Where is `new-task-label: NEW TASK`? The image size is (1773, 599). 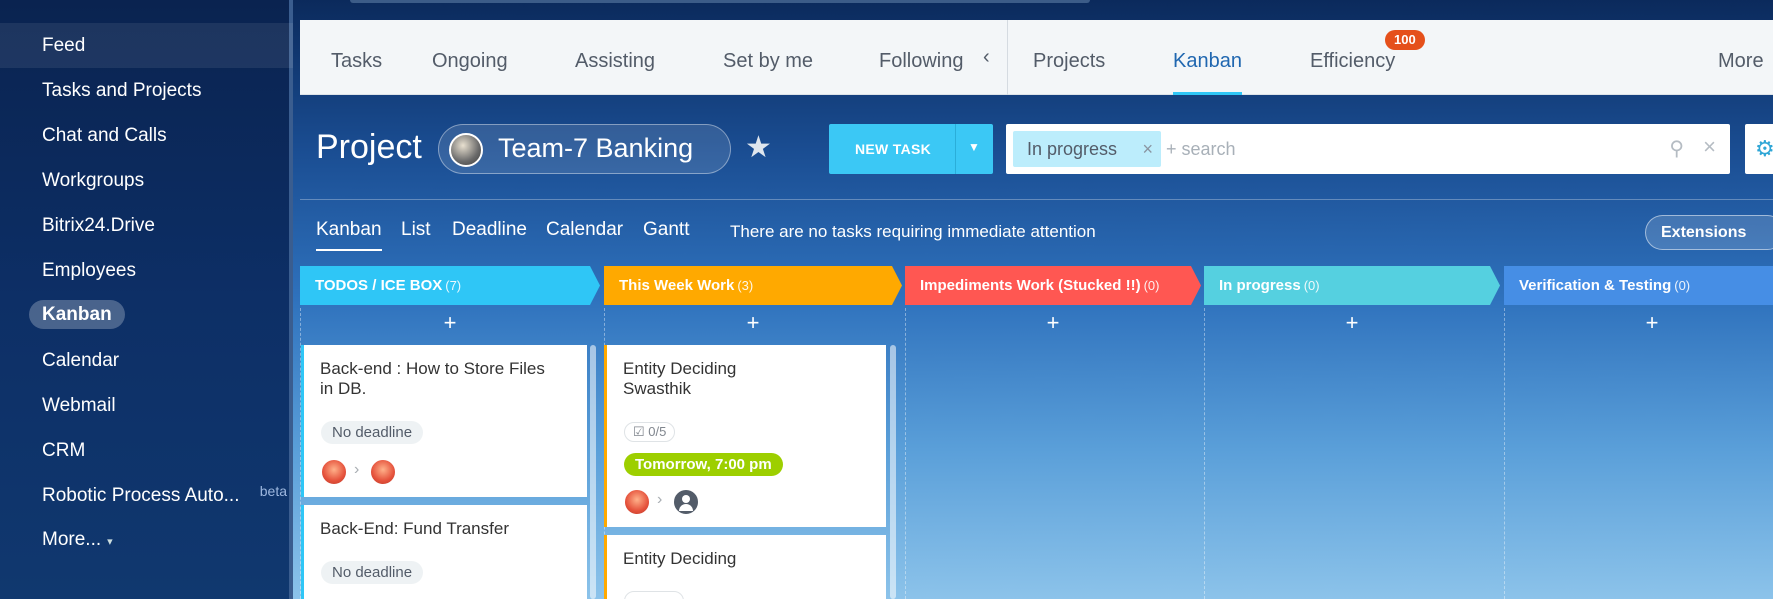
new-task-label: NEW TASK is located at coordinates (893, 149).